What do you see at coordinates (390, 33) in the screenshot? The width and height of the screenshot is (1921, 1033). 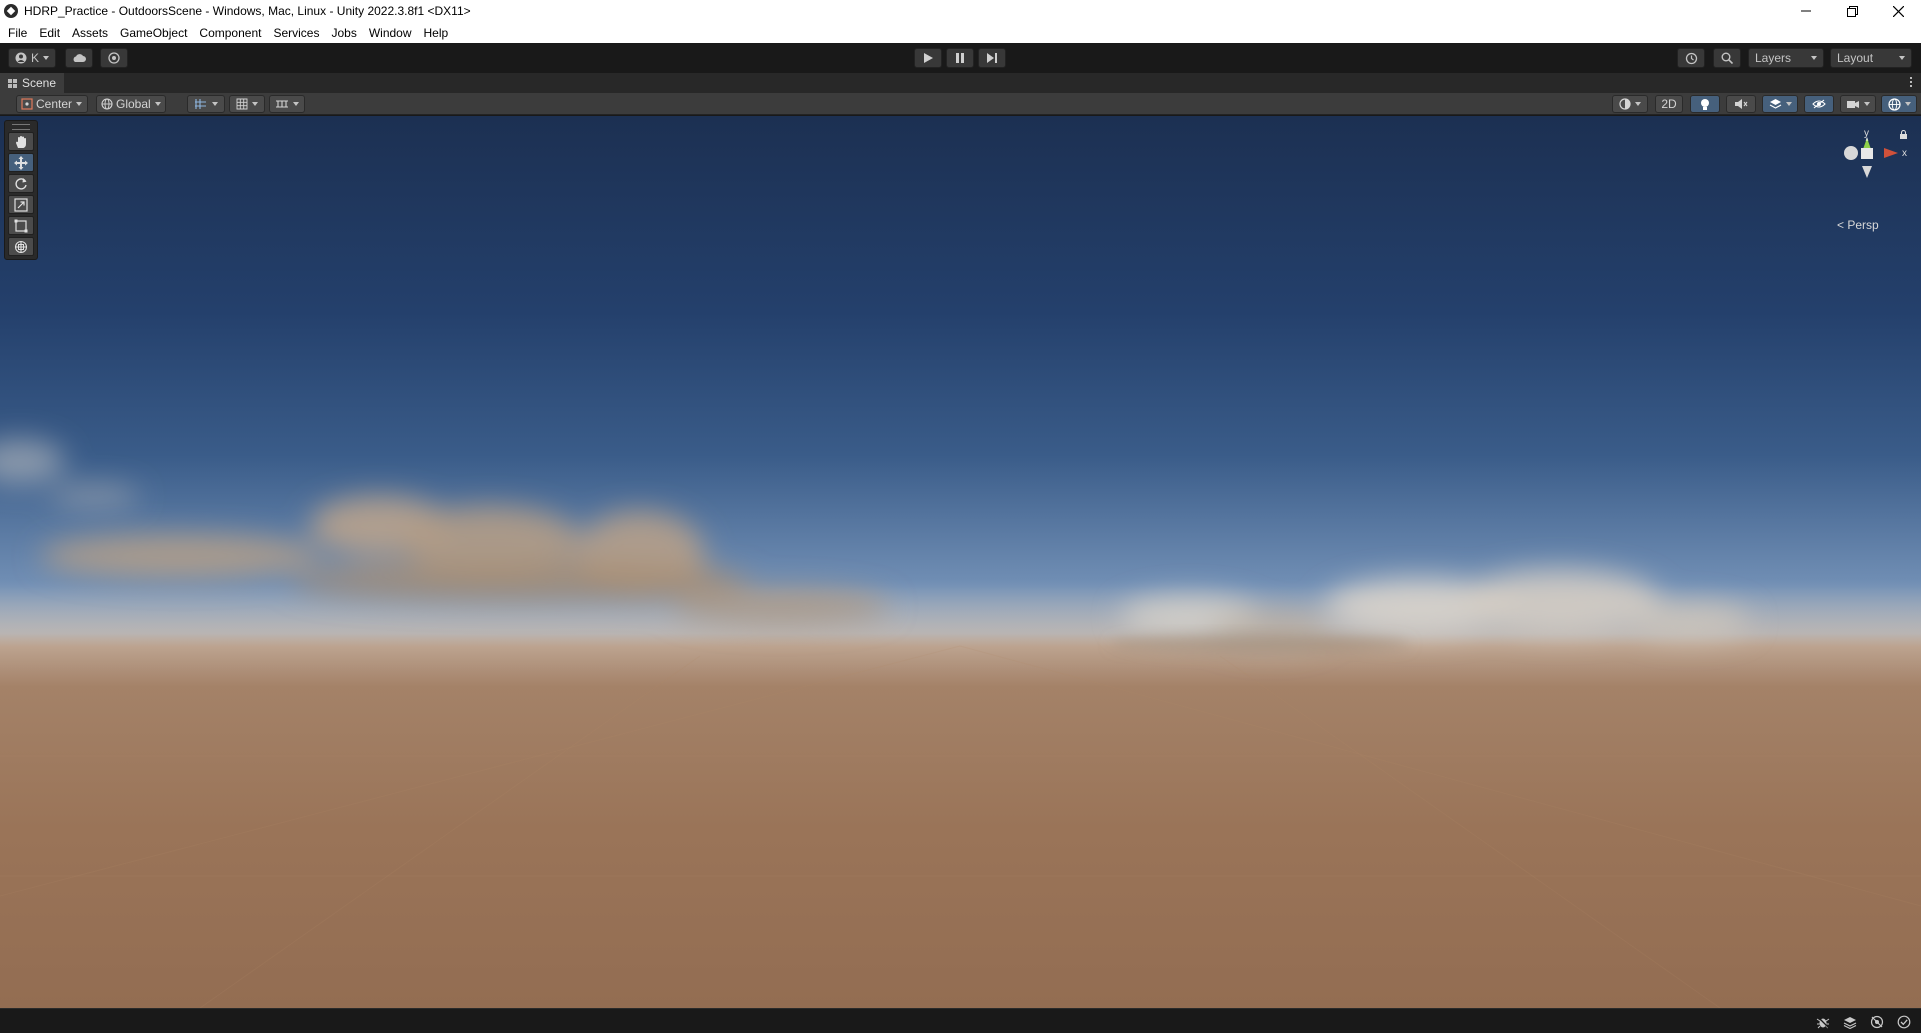 I see `menu-window: Window` at bounding box center [390, 33].